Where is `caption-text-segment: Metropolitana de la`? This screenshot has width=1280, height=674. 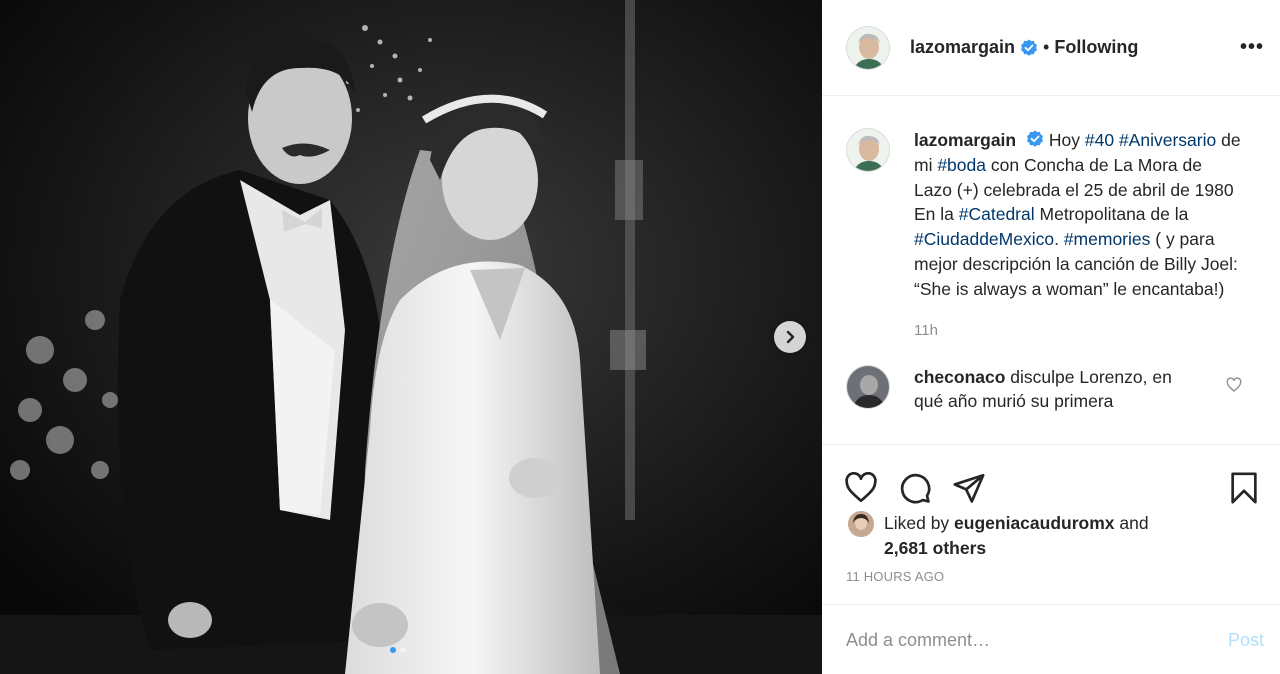
caption-text-segment: Metropolitana de la is located at coordinates (1111, 214).